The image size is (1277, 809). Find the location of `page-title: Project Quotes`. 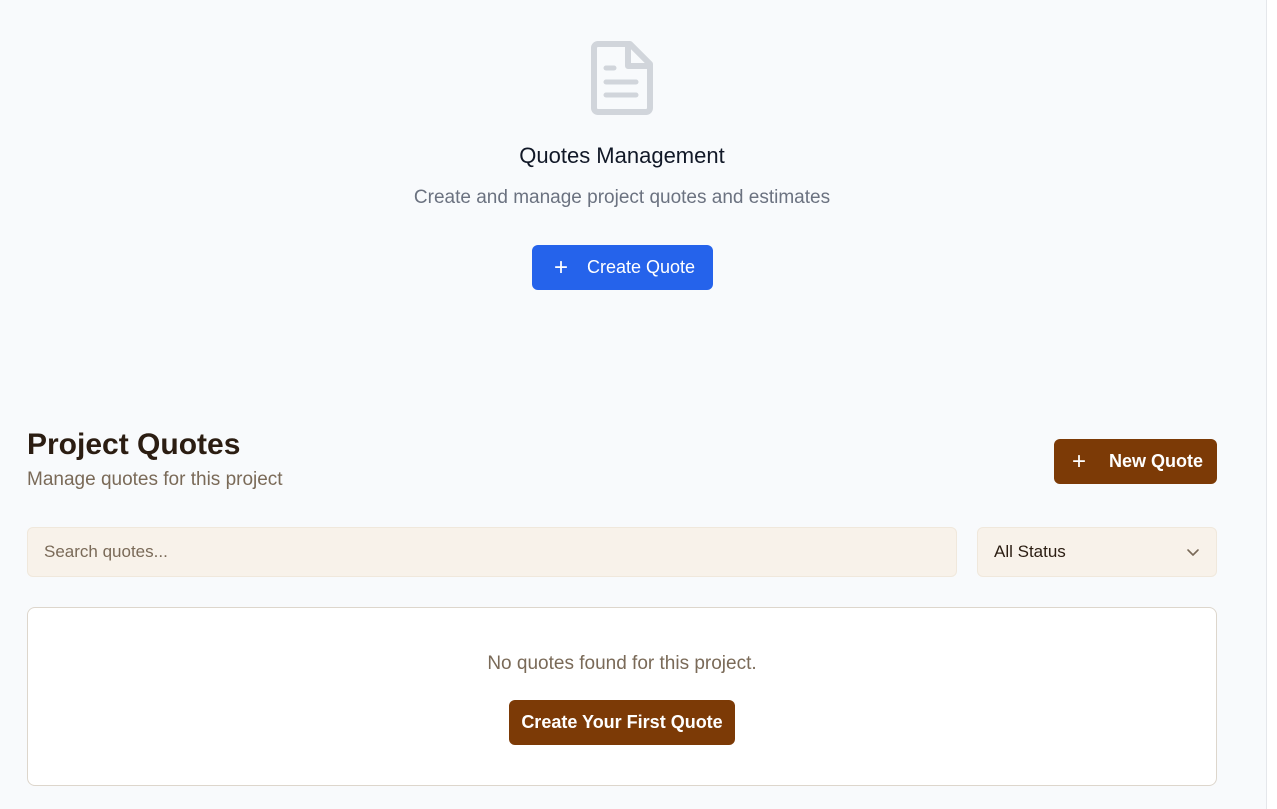

page-title: Project Quotes is located at coordinates (134, 444).